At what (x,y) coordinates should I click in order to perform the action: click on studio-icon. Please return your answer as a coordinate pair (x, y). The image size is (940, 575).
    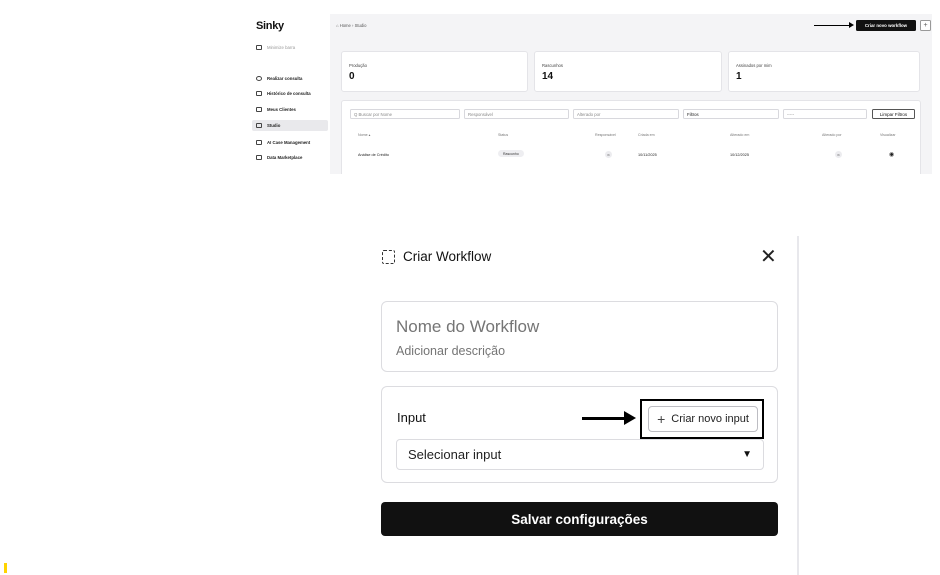
    Looking at the image, I should click on (259, 125).